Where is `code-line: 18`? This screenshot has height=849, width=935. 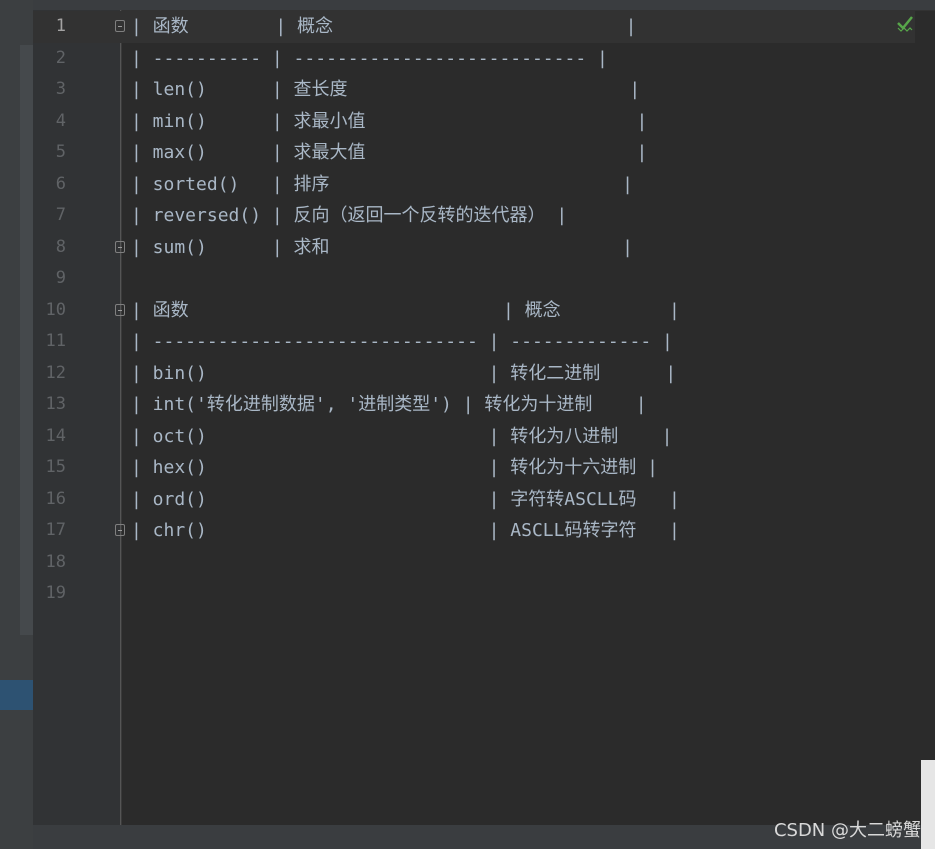 code-line: 18 is located at coordinates (474, 563).